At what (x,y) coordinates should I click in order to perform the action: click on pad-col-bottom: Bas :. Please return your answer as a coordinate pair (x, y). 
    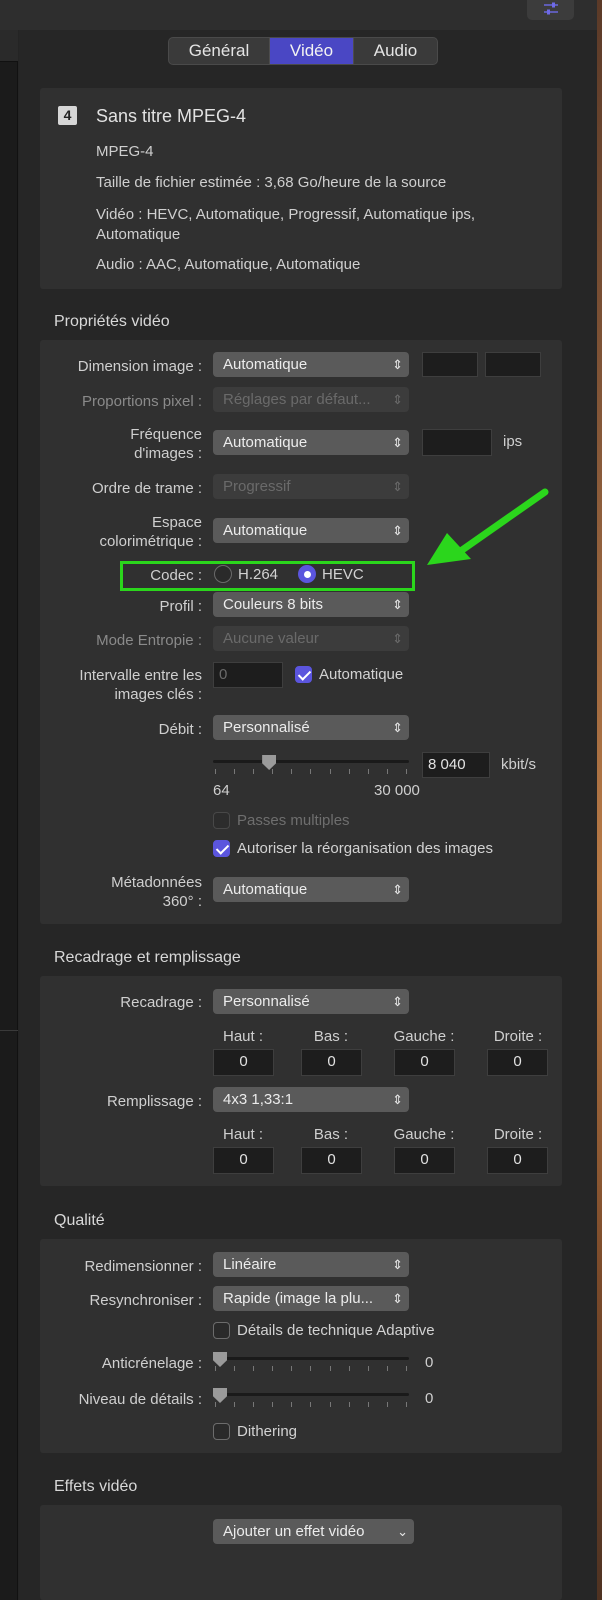
    Looking at the image, I should click on (331, 1134).